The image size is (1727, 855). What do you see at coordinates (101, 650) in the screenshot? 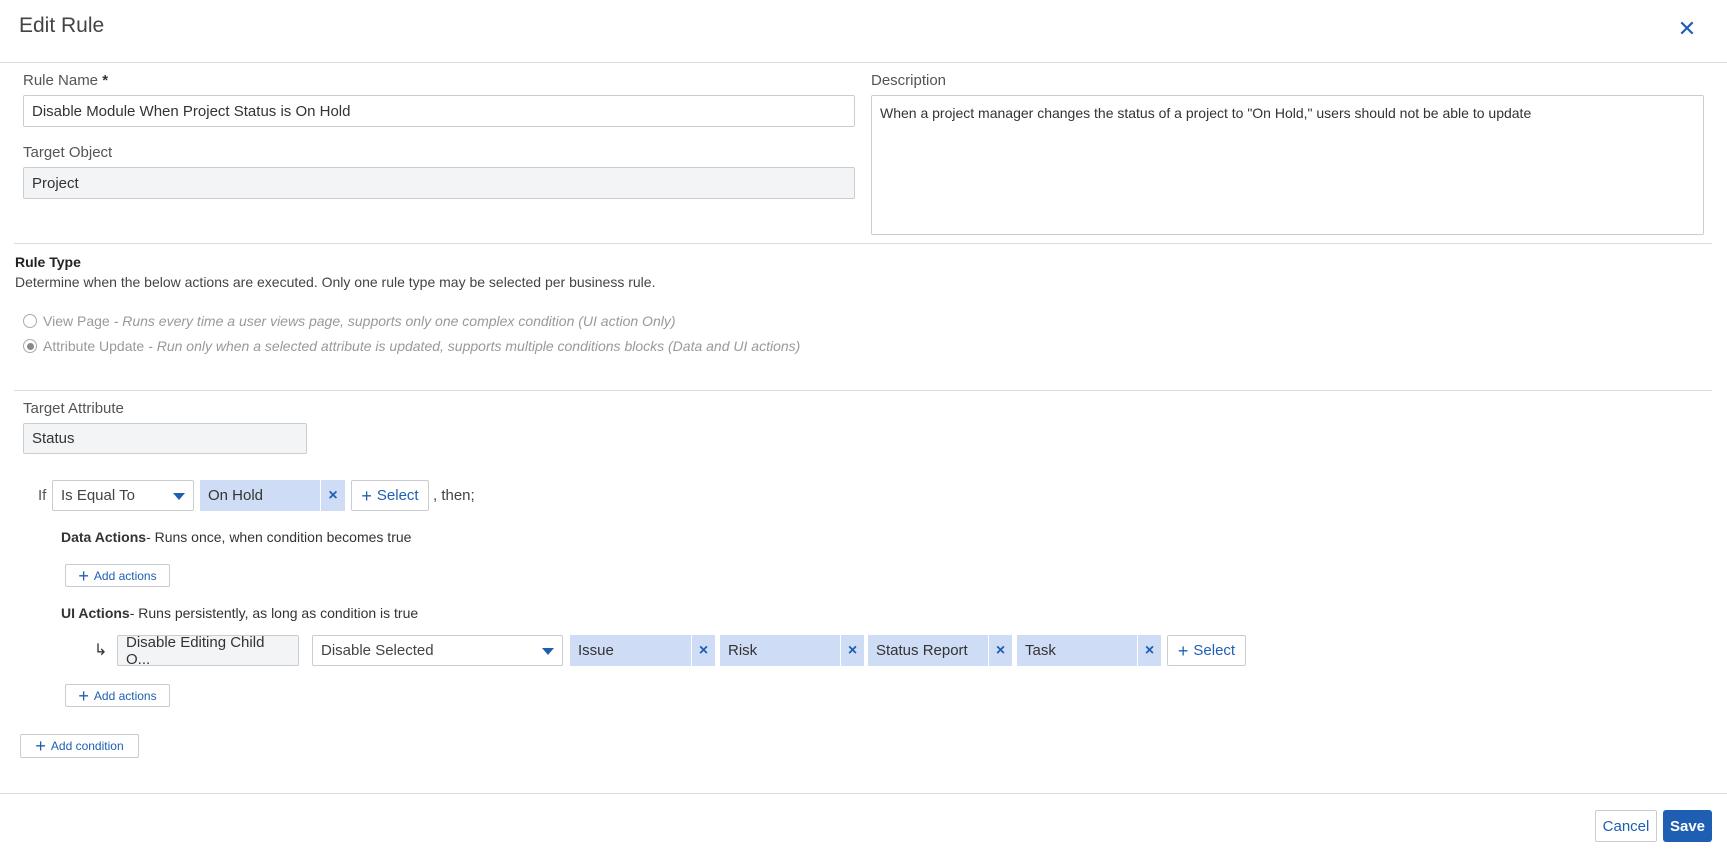
I see `child-arrow-icon: ↳` at bounding box center [101, 650].